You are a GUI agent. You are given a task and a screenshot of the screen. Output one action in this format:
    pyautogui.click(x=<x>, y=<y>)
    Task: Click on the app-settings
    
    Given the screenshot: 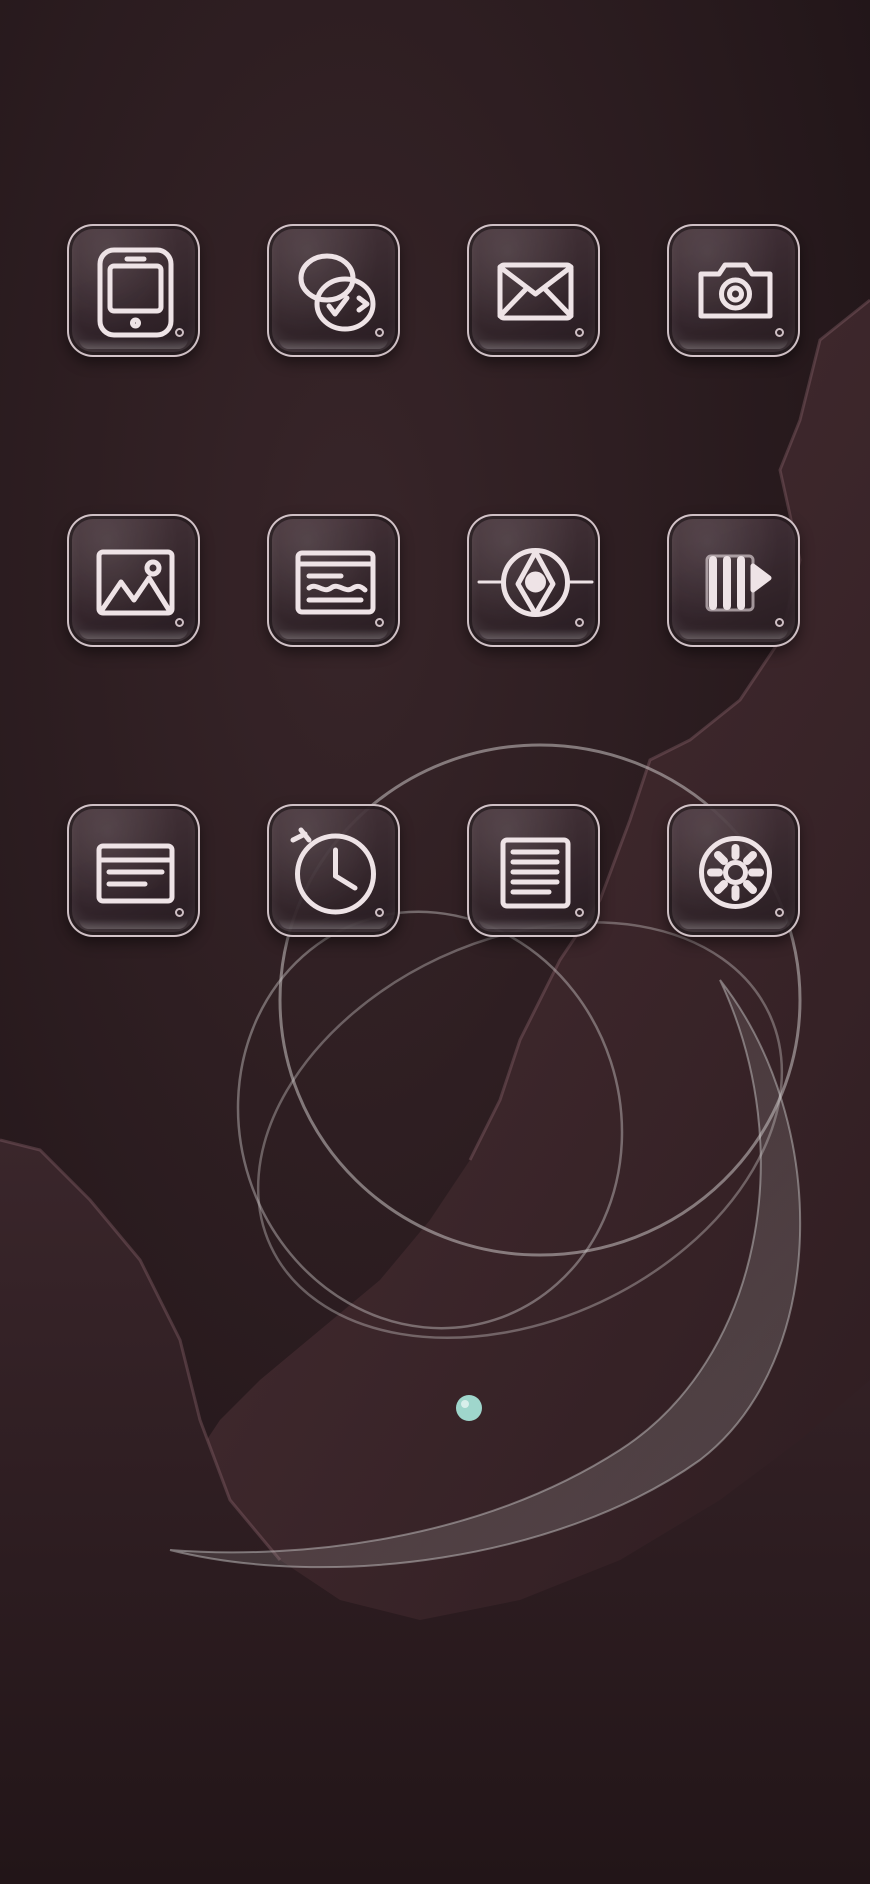 What is the action you would take?
    pyautogui.click(x=733, y=870)
    